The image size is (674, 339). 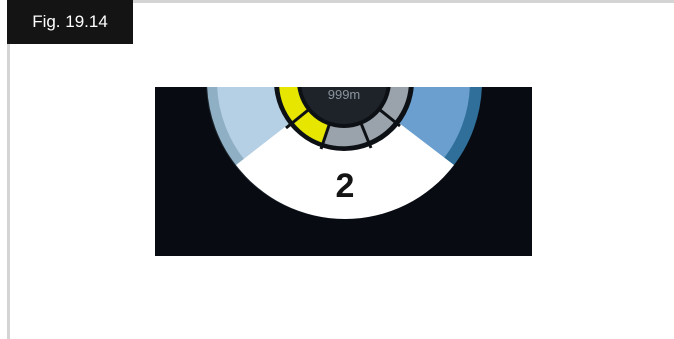 What do you see at coordinates (345, 186) in the screenshot?
I see `selected-number: 2` at bounding box center [345, 186].